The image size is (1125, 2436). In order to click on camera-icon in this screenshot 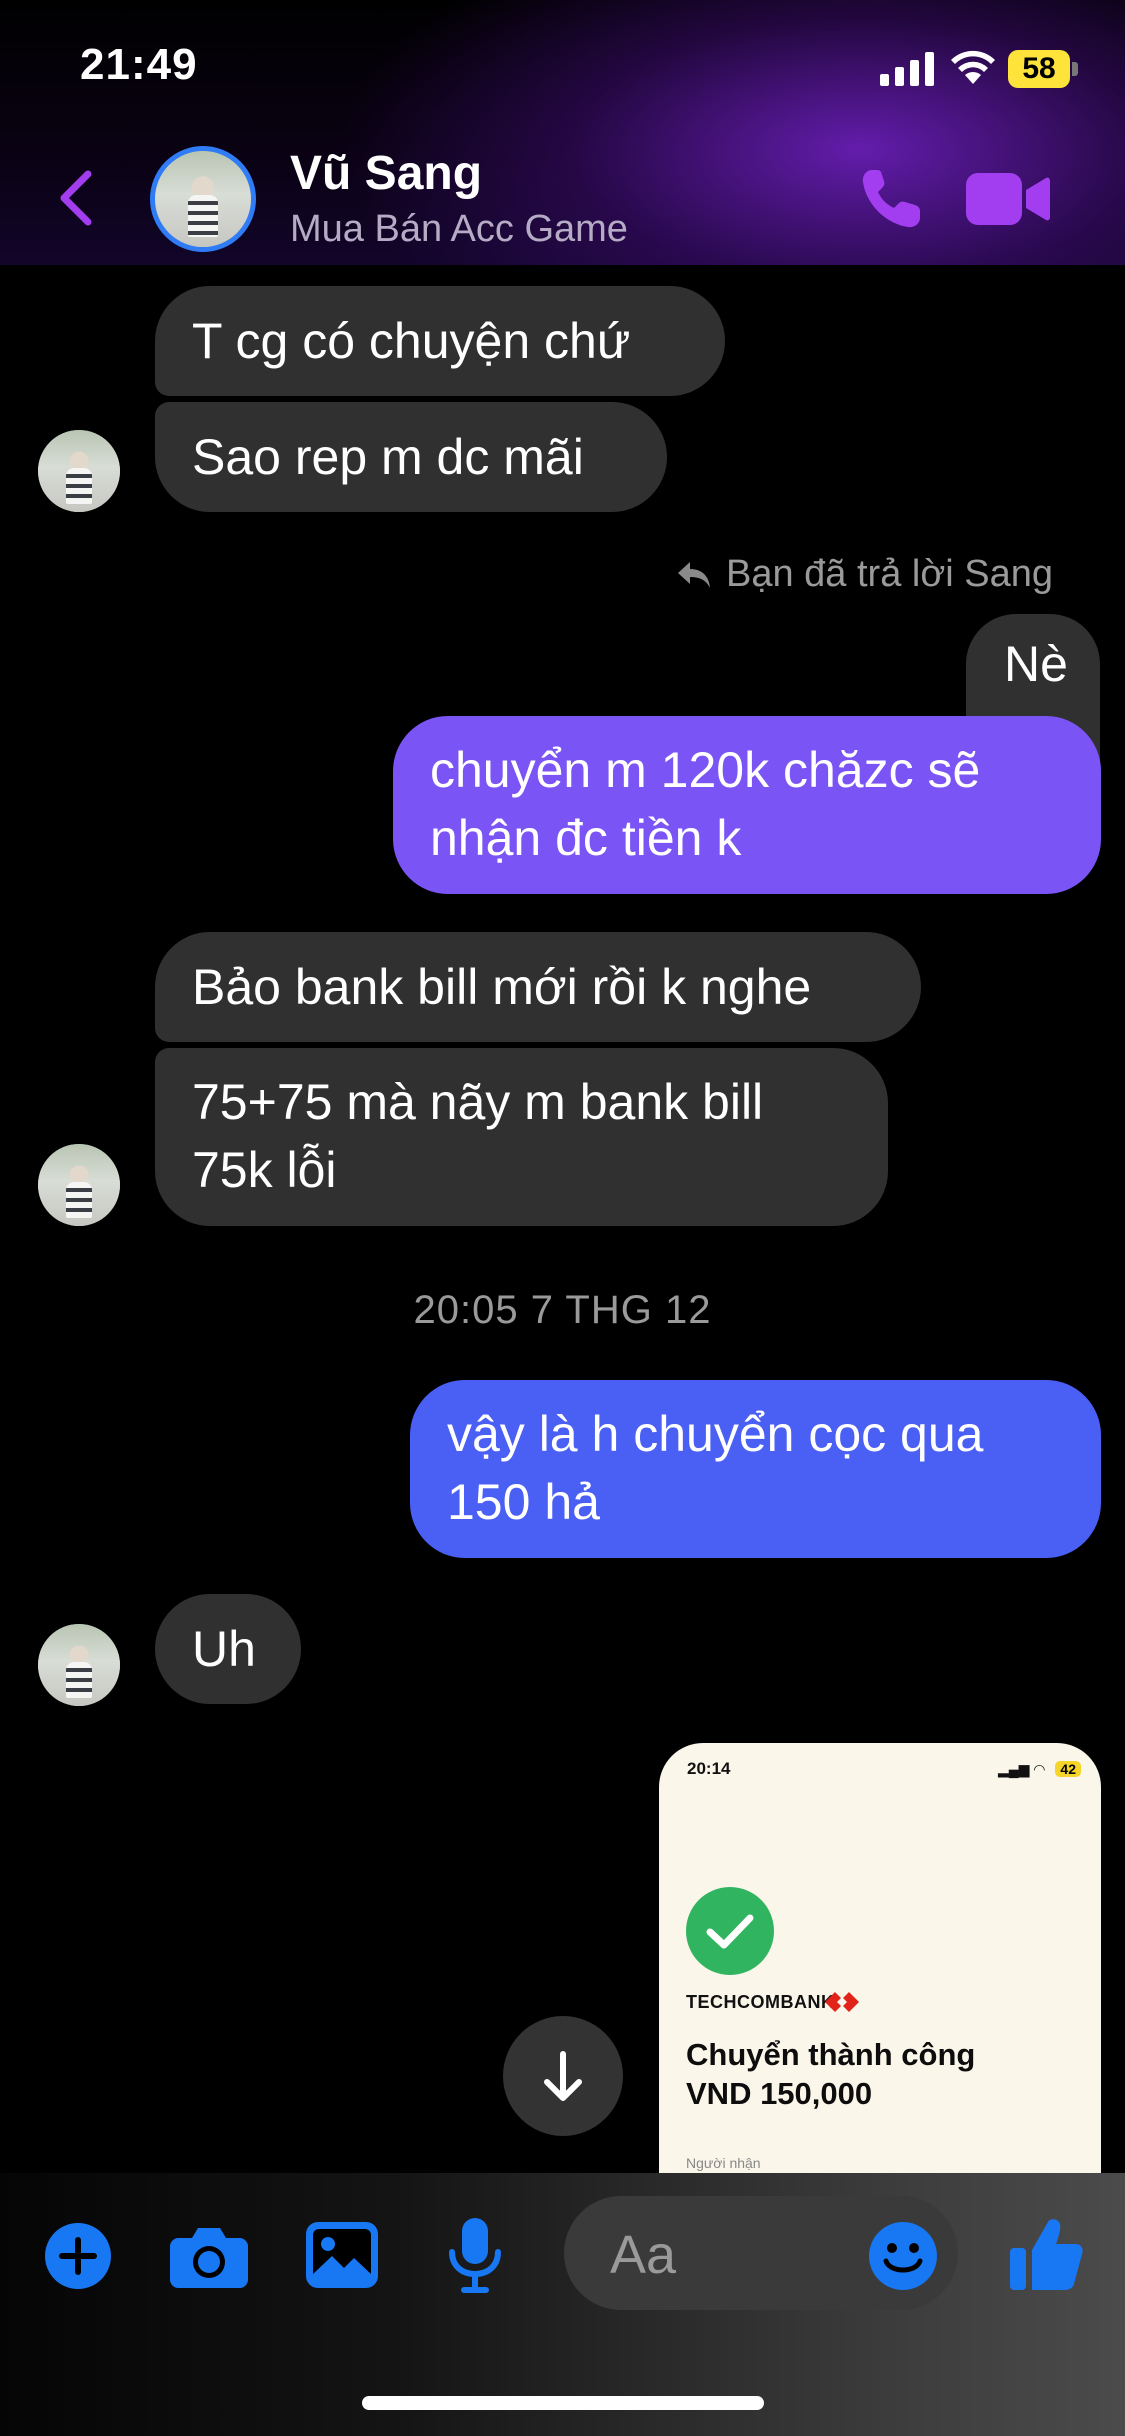, I will do `click(209, 2256)`.